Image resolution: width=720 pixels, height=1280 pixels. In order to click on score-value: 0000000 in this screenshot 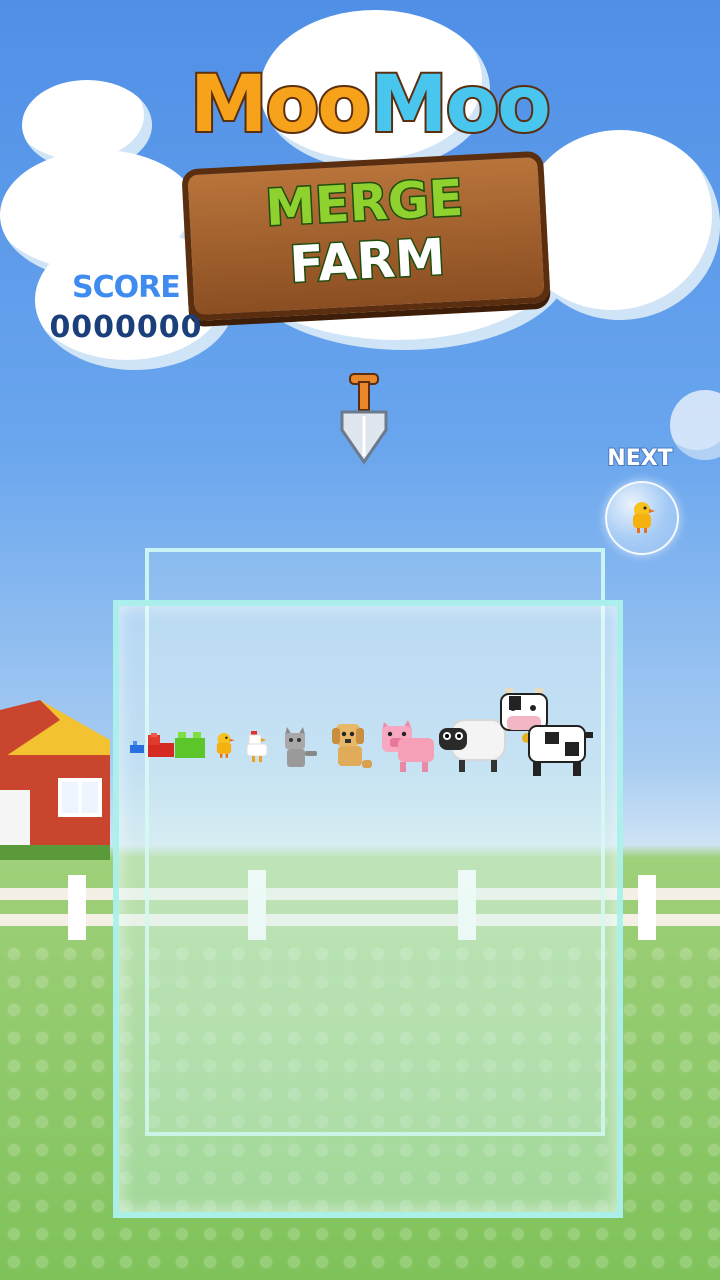, I will do `click(126, 327)`.